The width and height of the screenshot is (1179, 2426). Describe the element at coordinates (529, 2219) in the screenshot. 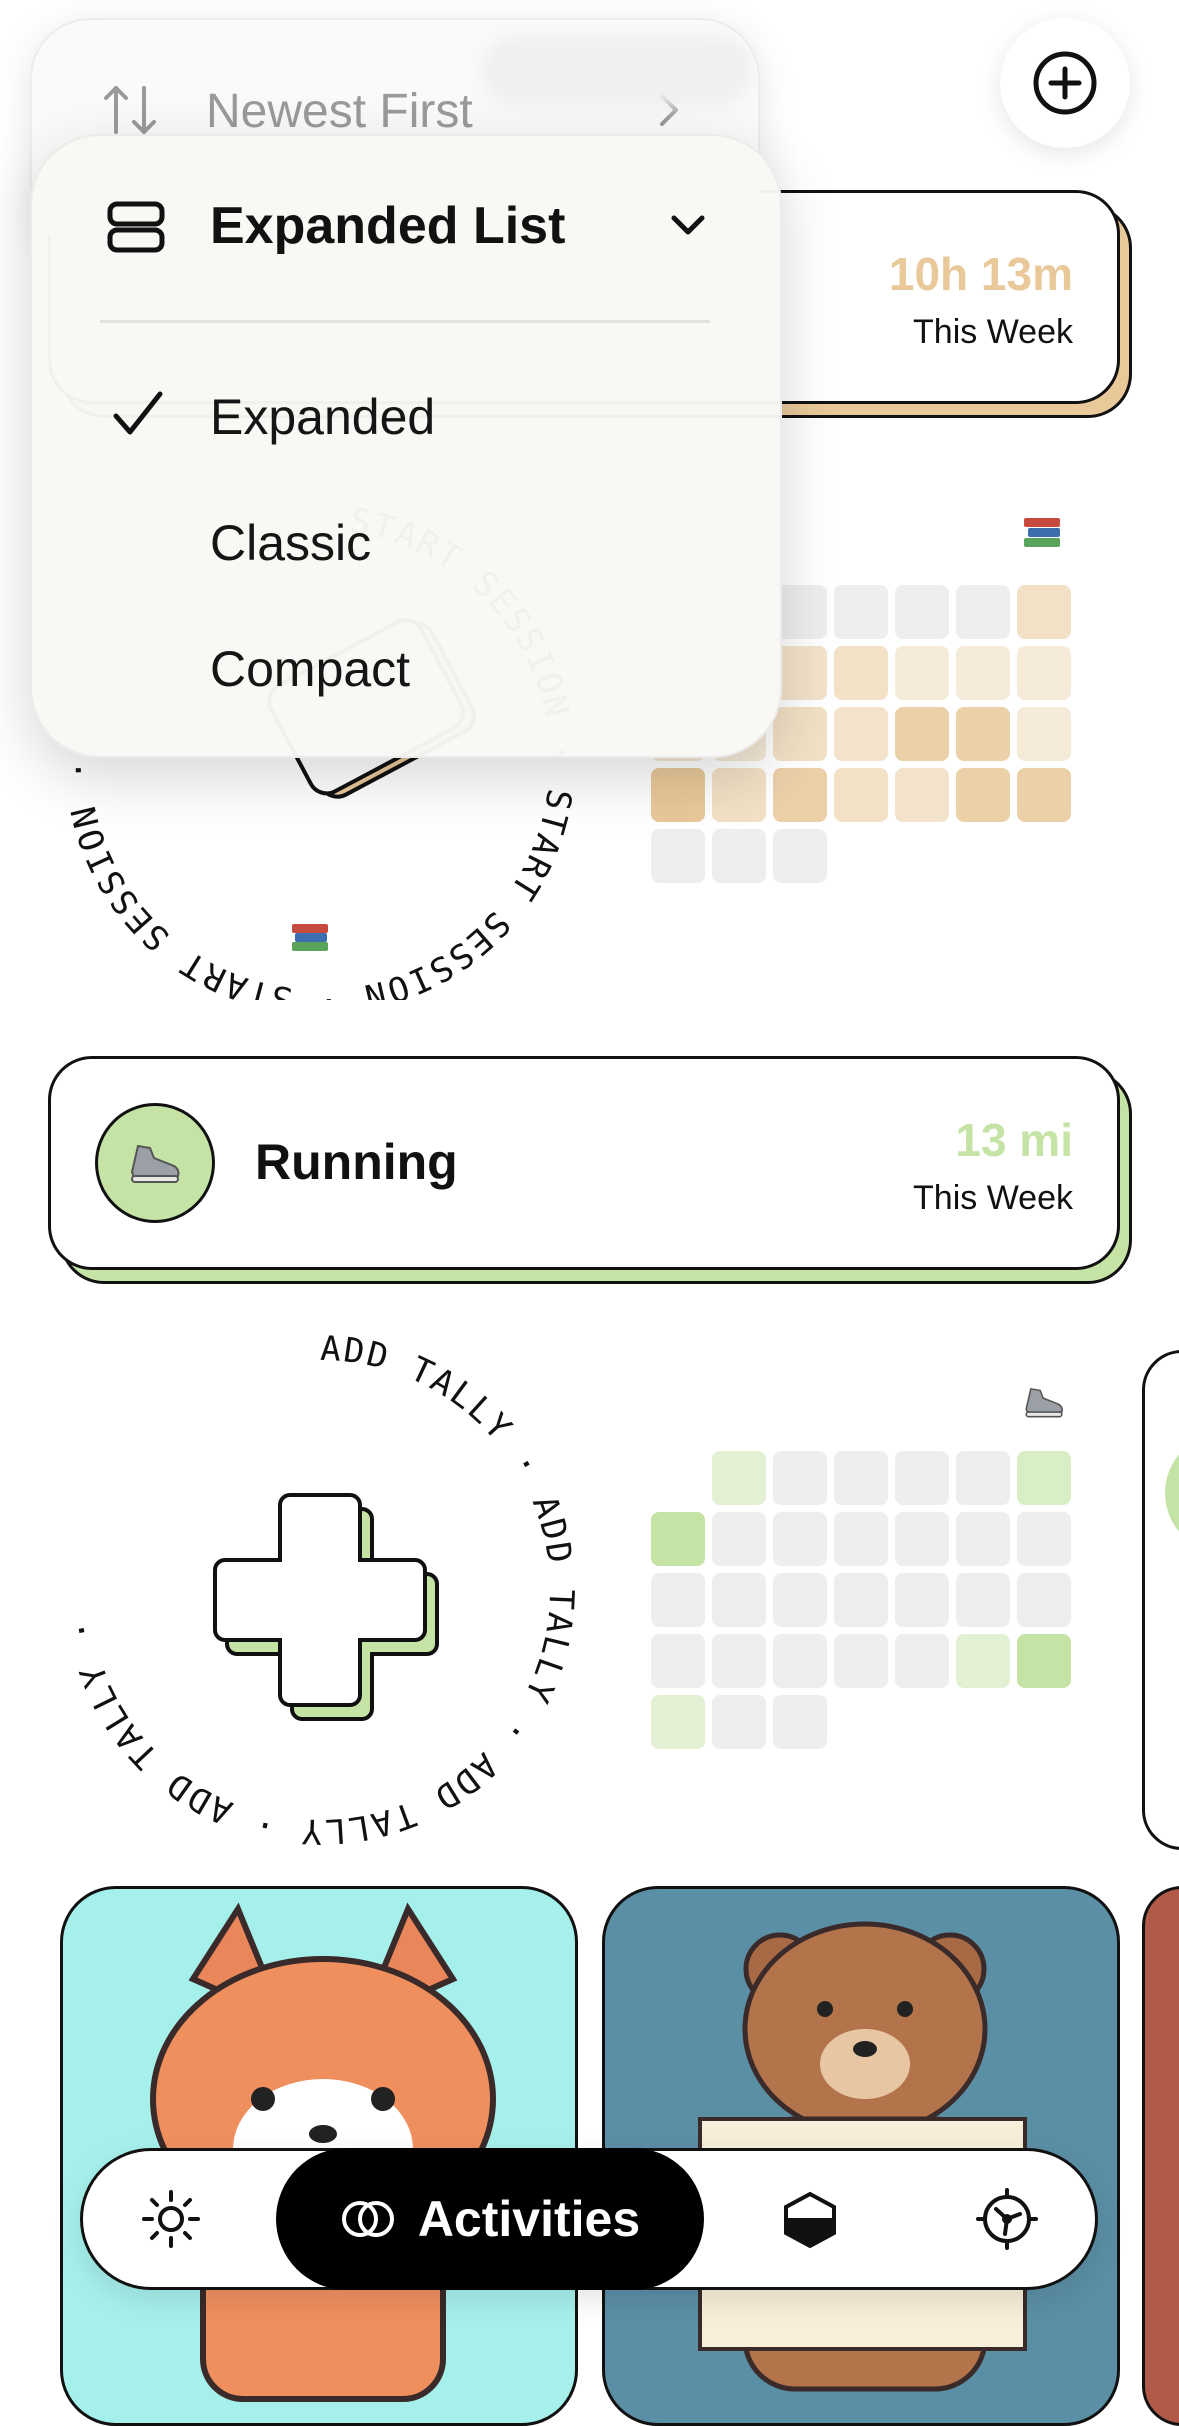

I see `tab-activities-label: Activities` at that location.